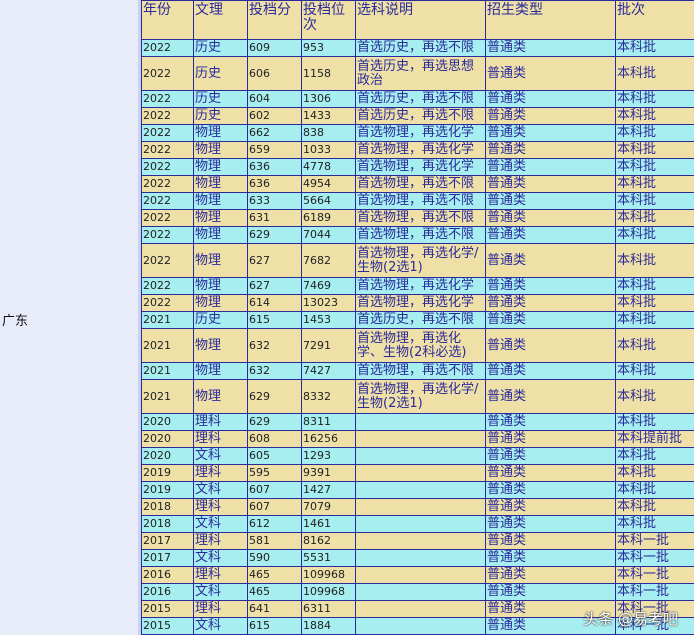 This screenshot has width=694, height=635. What do you see at coordinates (417, 218) in the screenshot?
I see `table-row: 2022 物理 631 6189 首选物理，再选不限 普通类 本科批` at bounding box center [417, 218].